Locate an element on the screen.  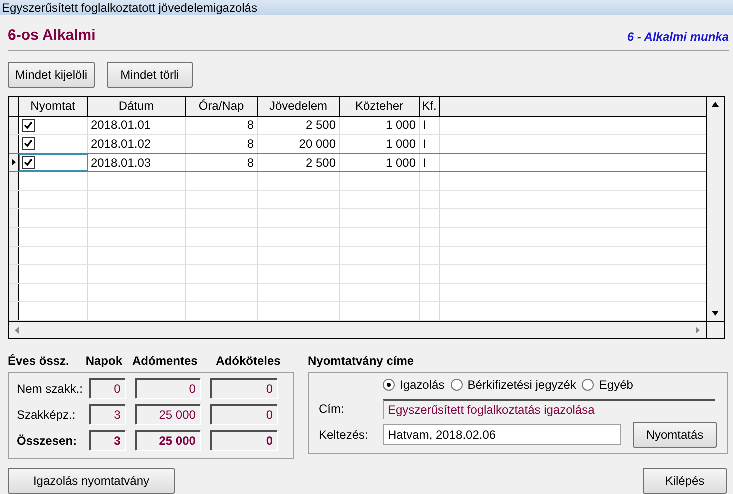
summary-header: Éves össz. is located at coordinates (39, 361).